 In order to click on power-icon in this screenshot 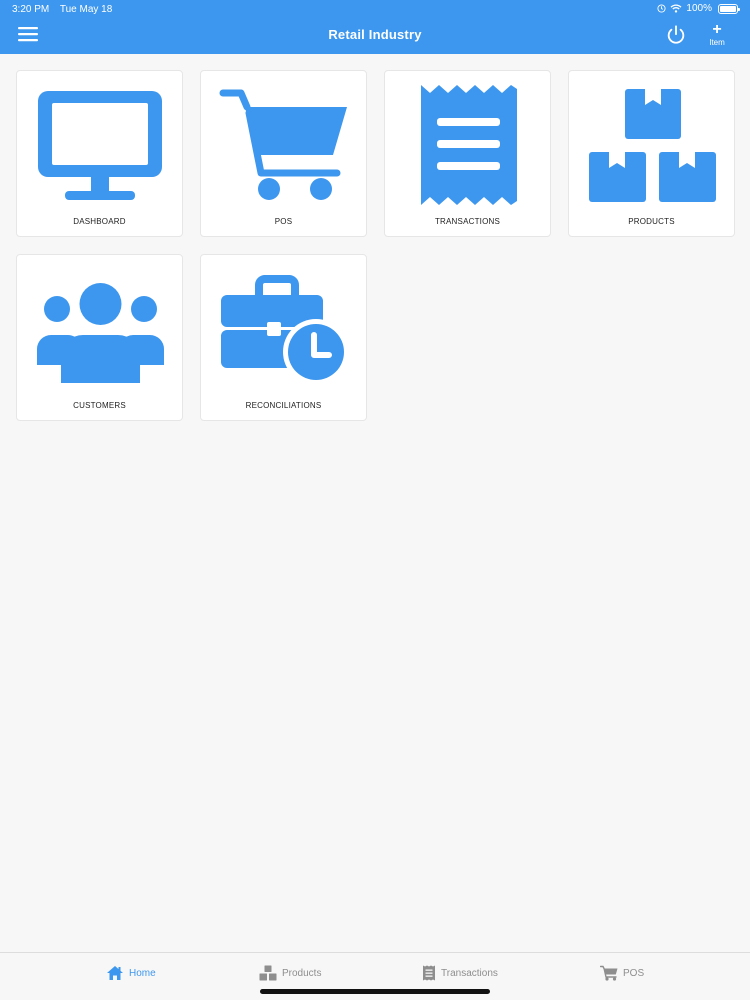, I will do `click(676, 34)`.